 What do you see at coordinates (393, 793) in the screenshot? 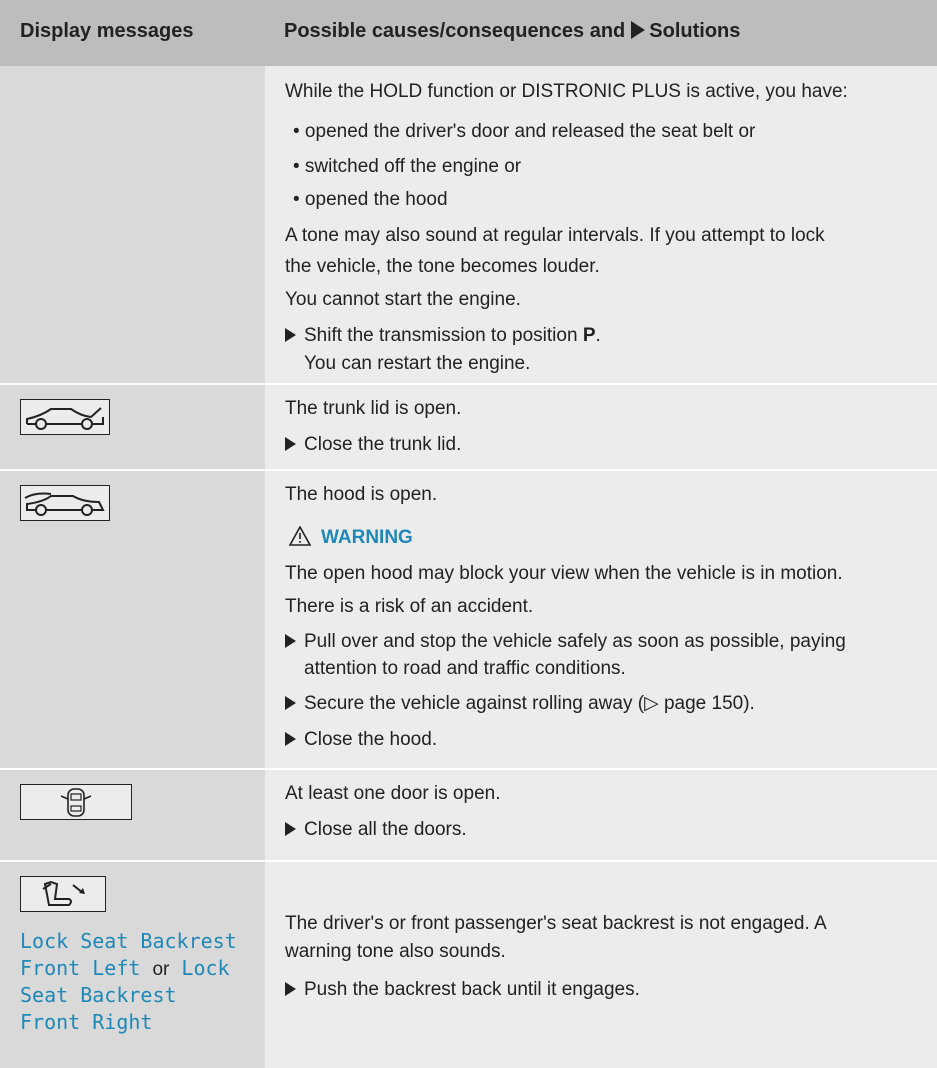
I see `door-text: At least one door is open.` at bounding box center [393, 793].